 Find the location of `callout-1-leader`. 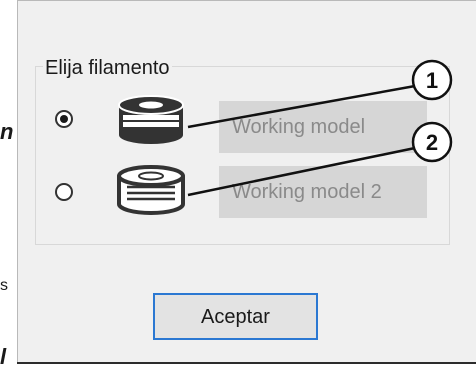

callout-1-leader is located at coordinates (301, 106).